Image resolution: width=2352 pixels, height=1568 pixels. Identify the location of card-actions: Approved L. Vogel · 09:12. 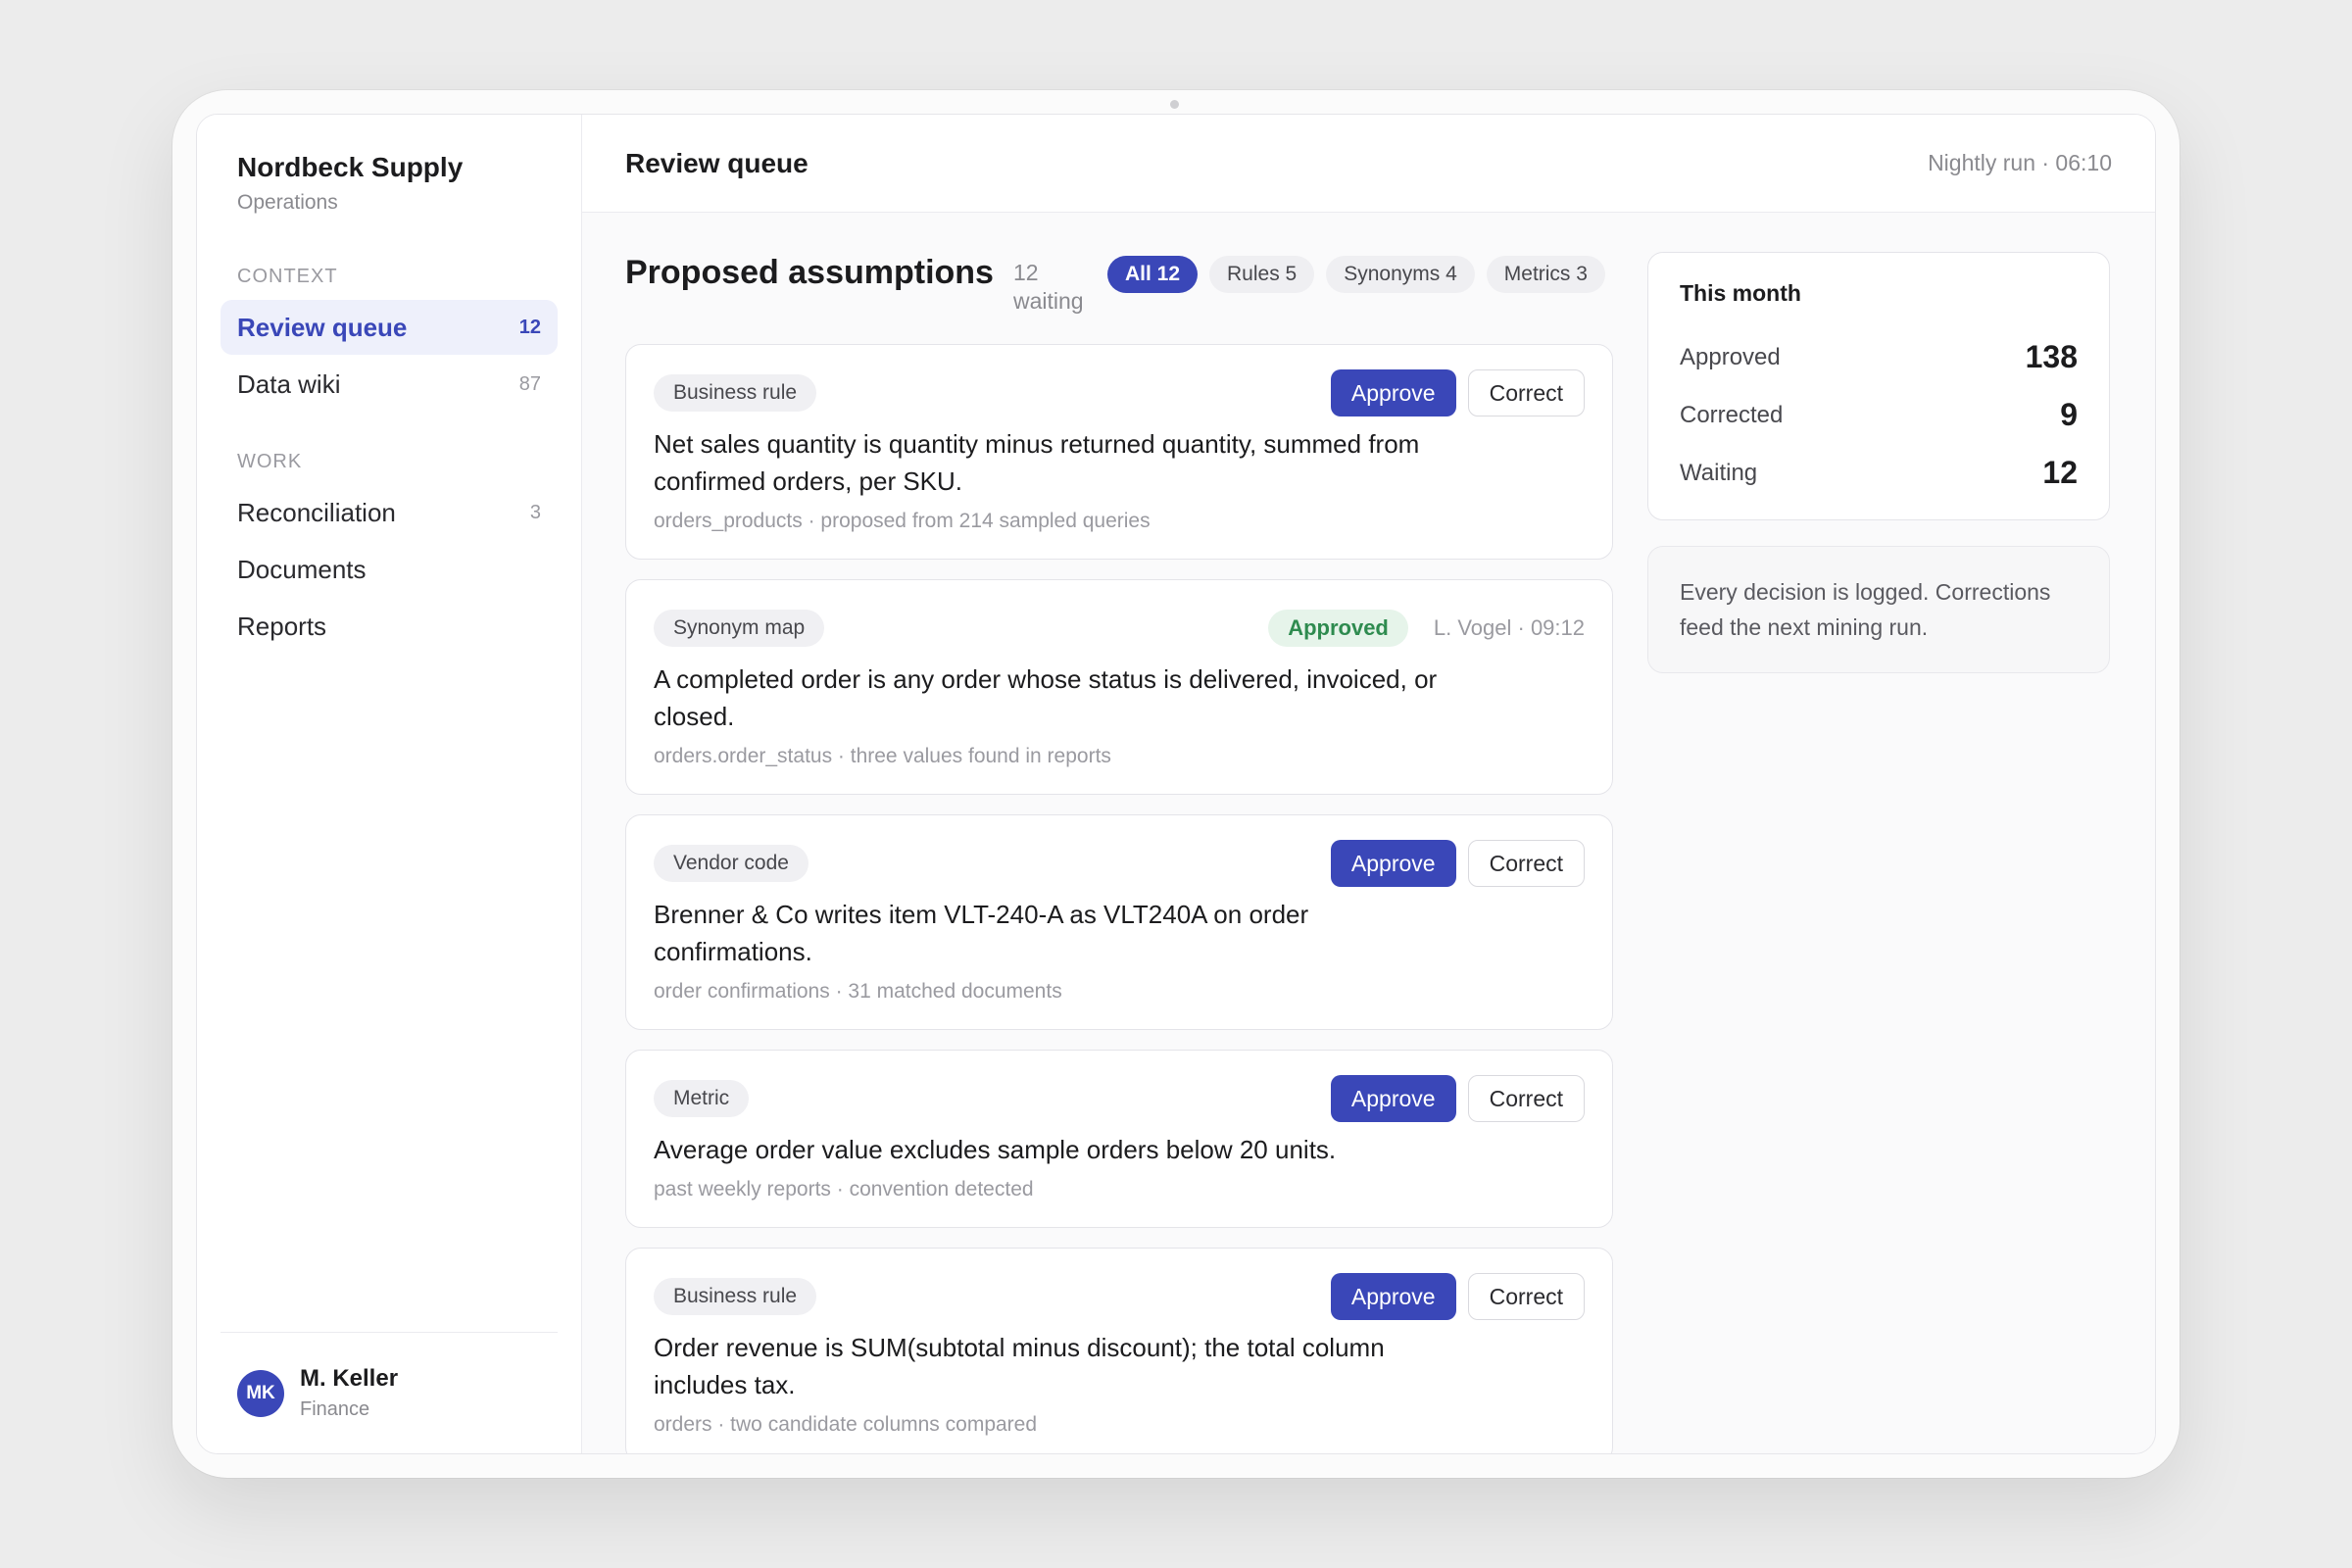
(1426, 628).